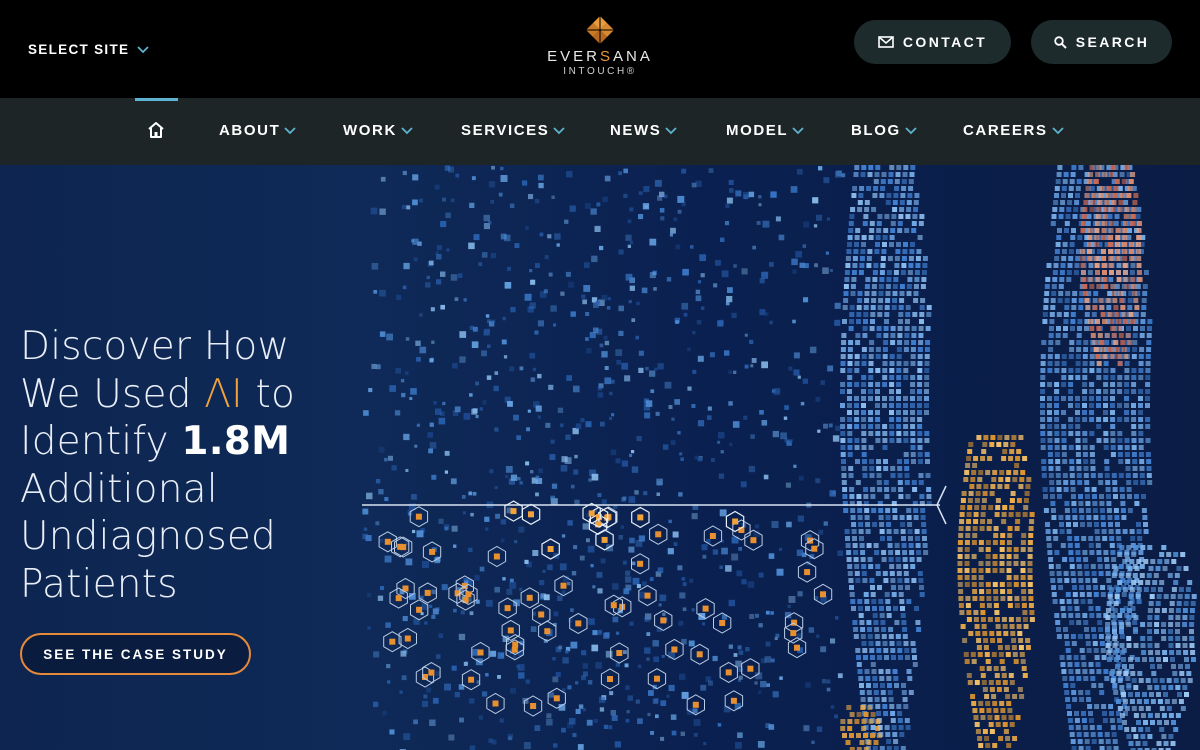  What do you see at coordinates (636, 130) in the screenshot?
I see `nav-item-label: NEWS` at bounding box center [636, 130].